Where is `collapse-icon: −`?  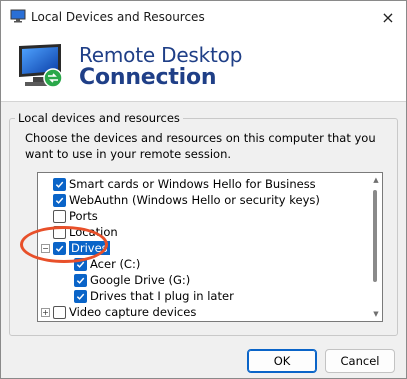
collapse-icon: − is located at coordinates (45, 248).